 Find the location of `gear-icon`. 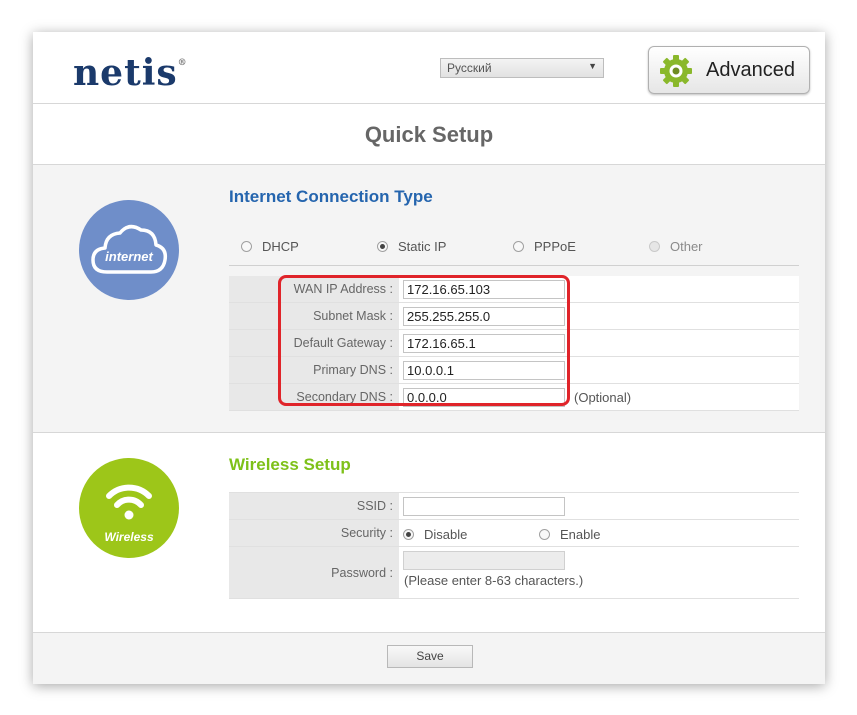

gear-icon is located at coordinates (676, 71).